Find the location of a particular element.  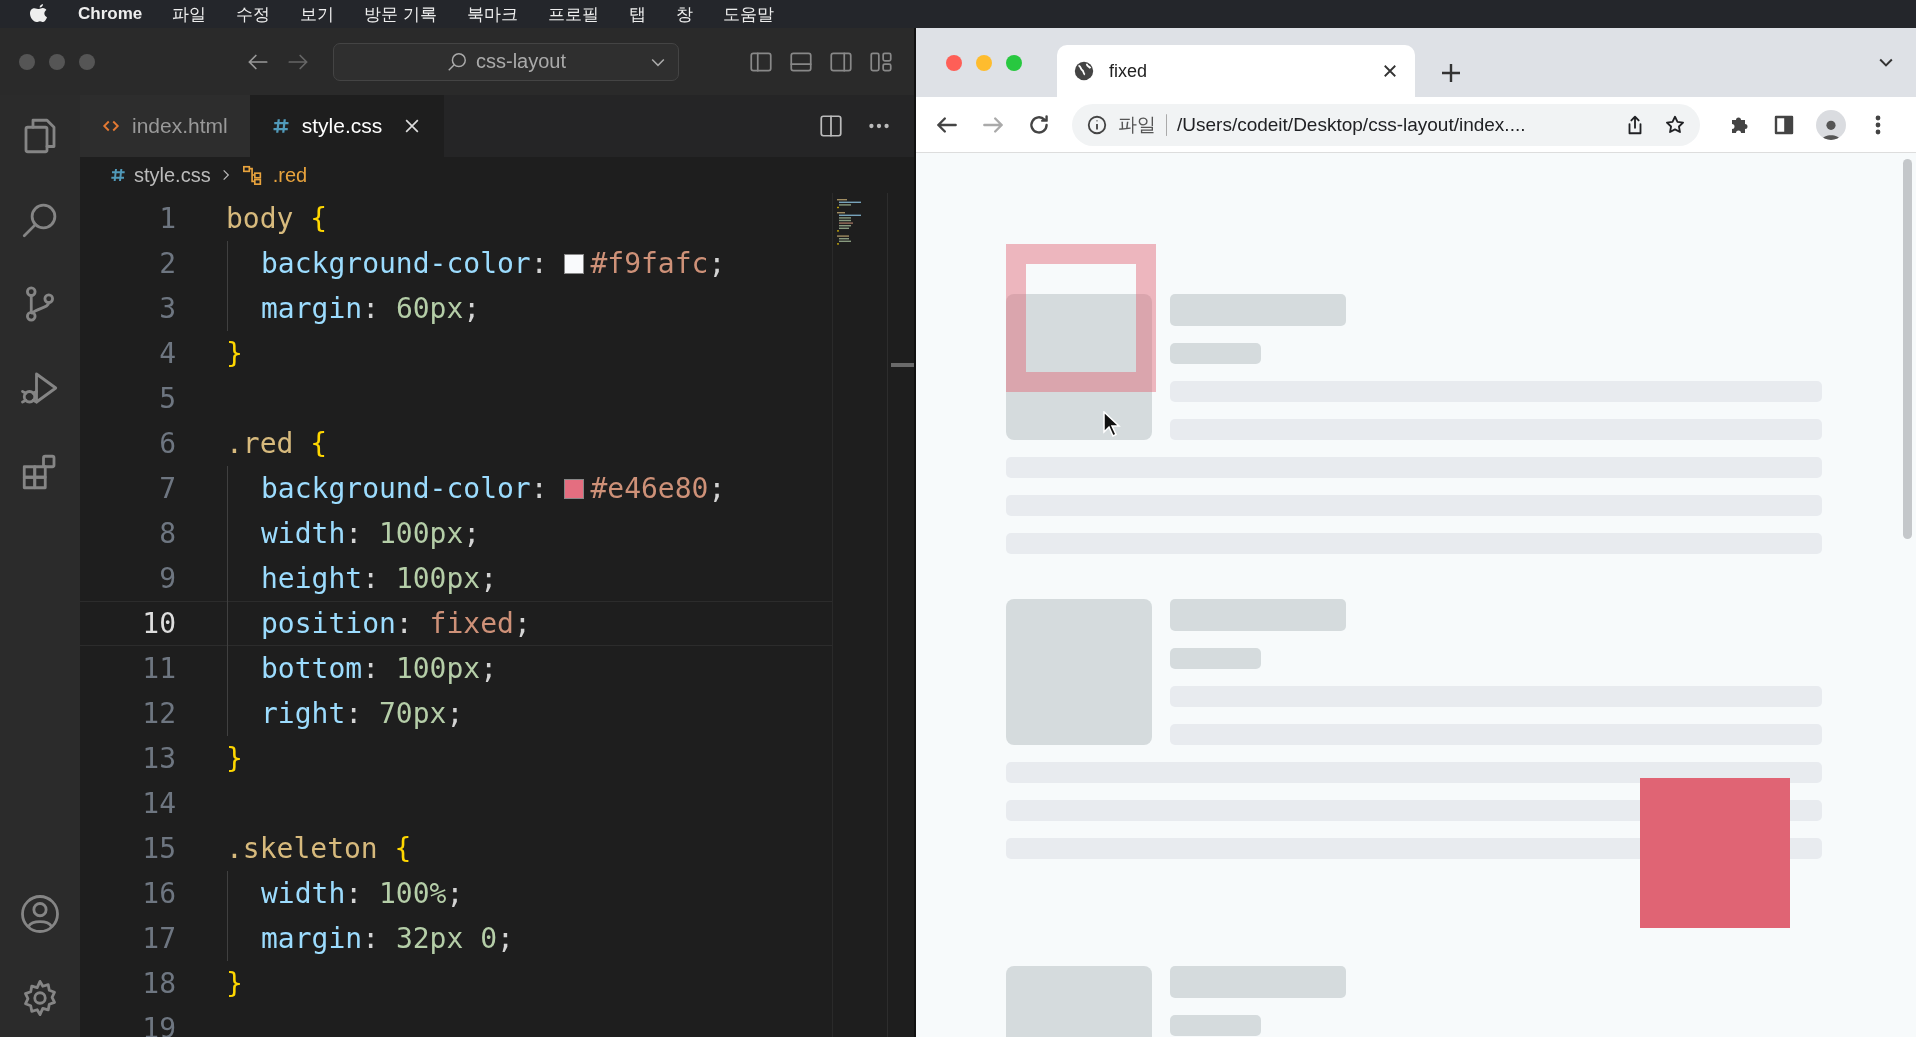

menu-item: 보기 is located at coordinates (317, 14).